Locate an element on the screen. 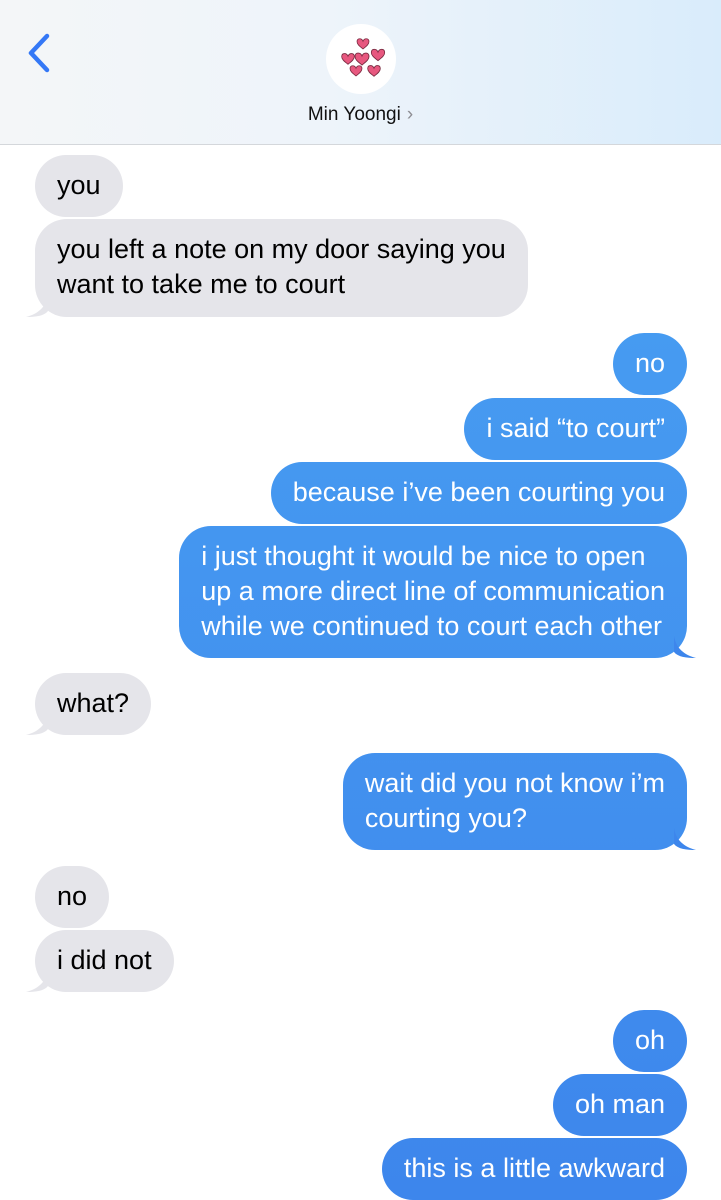 This screenshot has height=1200, width=721. sent-message-bubble: no is located at coordinates (649, 364).